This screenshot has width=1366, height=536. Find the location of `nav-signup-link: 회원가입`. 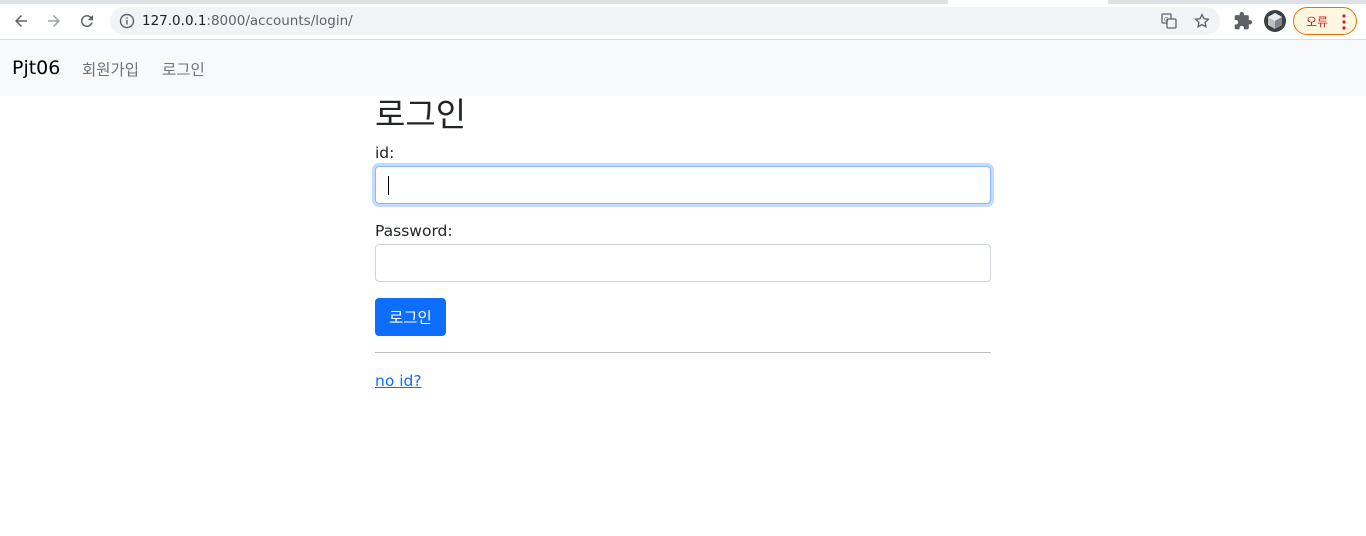

nav-signup-link: 회원가입 is located at coordinates (110, 69).